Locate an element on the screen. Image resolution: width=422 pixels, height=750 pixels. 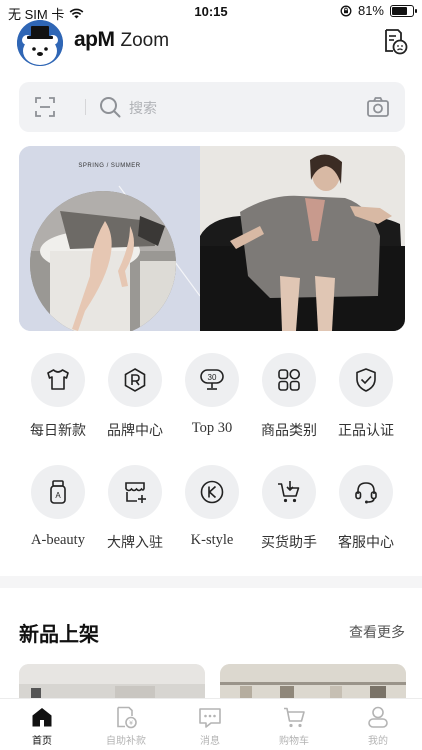
search-bar: 搜索 is located at coordinates (212, 107).